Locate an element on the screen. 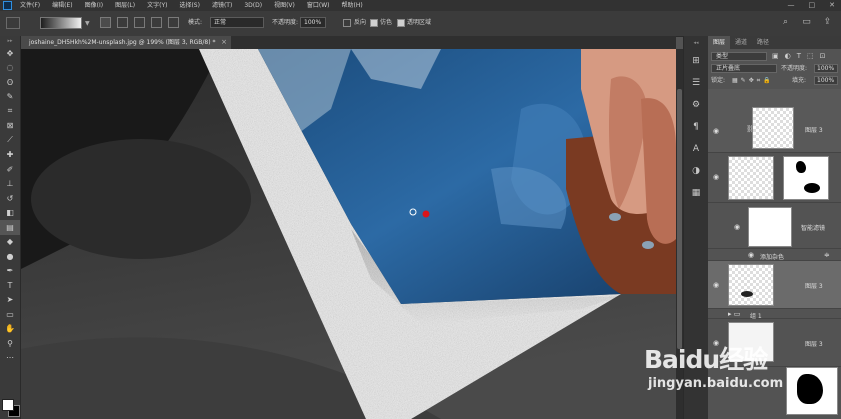  close-button: ✕ is located at coordinates (832, 5).